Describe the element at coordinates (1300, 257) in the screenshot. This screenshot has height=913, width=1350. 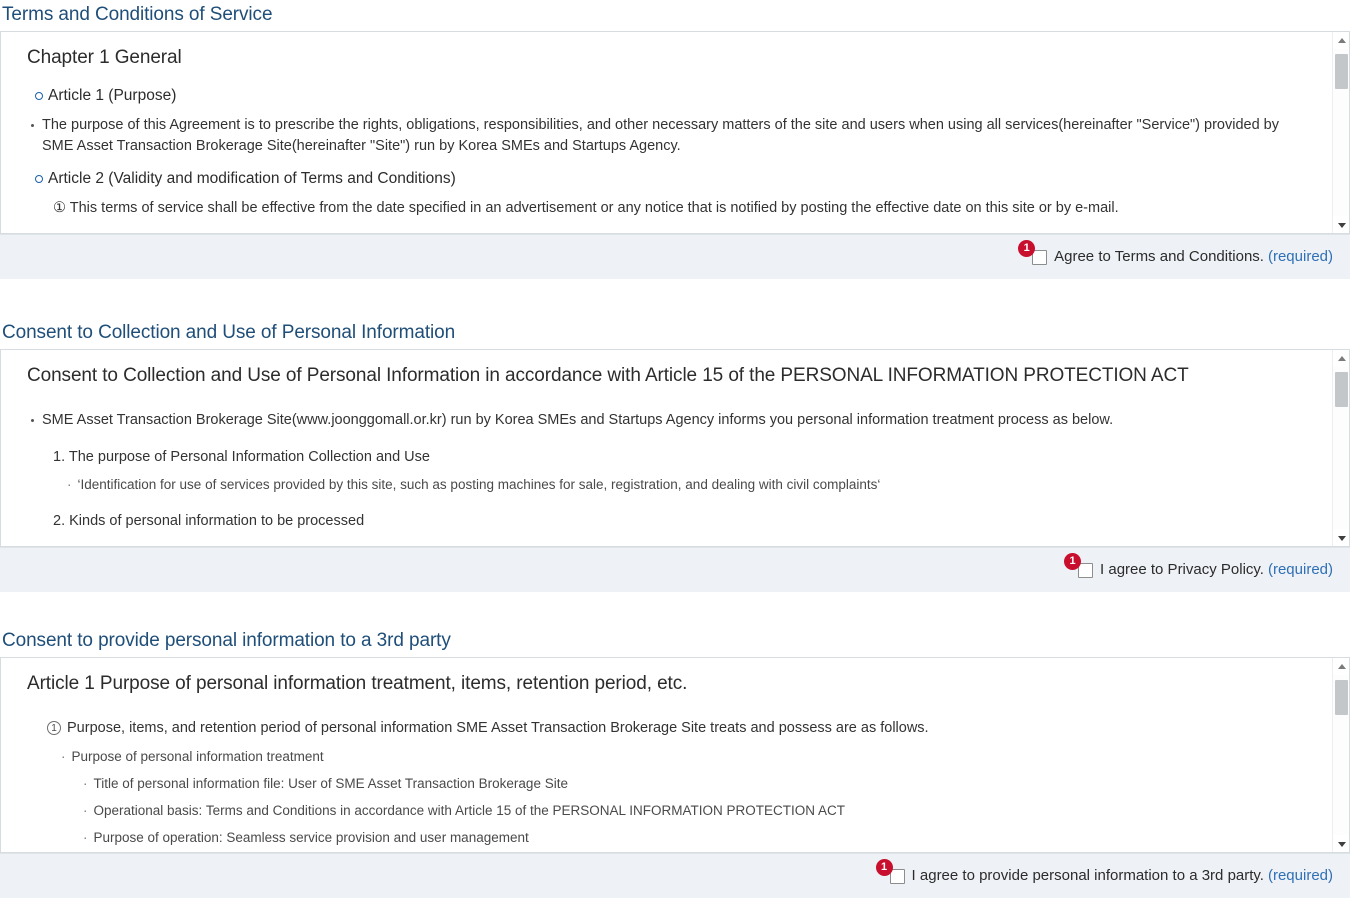
I see `agree-terms-required-link: (required)` at that location.